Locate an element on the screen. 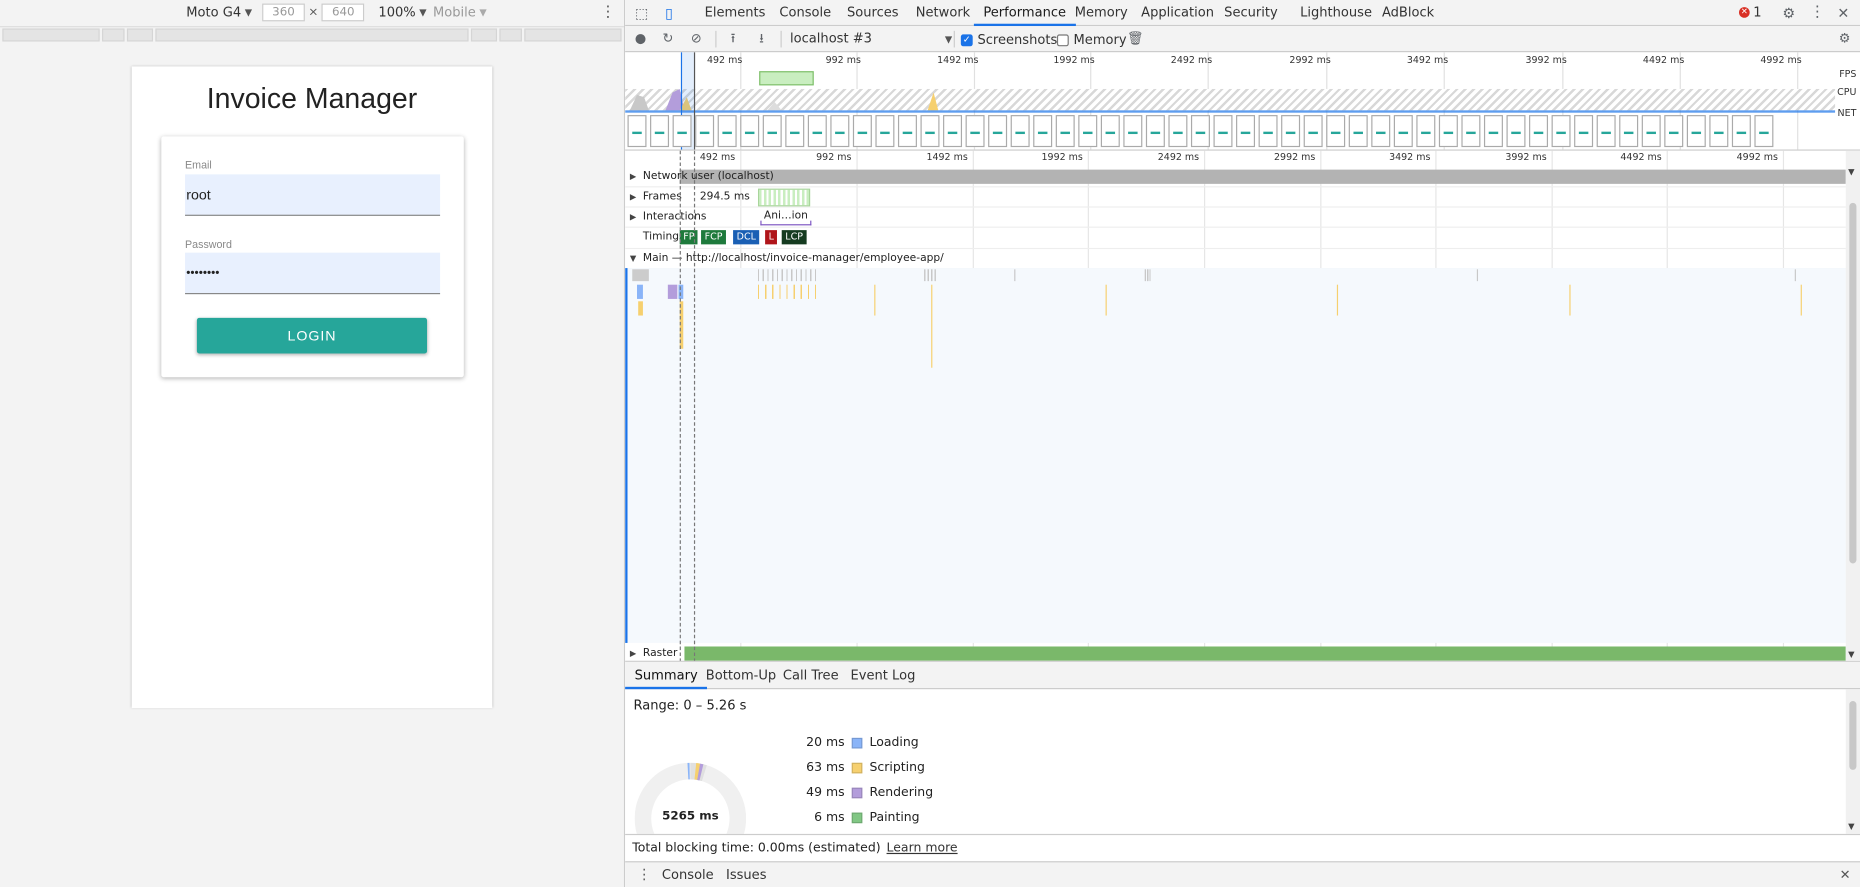  timing-dcl: DCL is located at coordinates (746, 237).